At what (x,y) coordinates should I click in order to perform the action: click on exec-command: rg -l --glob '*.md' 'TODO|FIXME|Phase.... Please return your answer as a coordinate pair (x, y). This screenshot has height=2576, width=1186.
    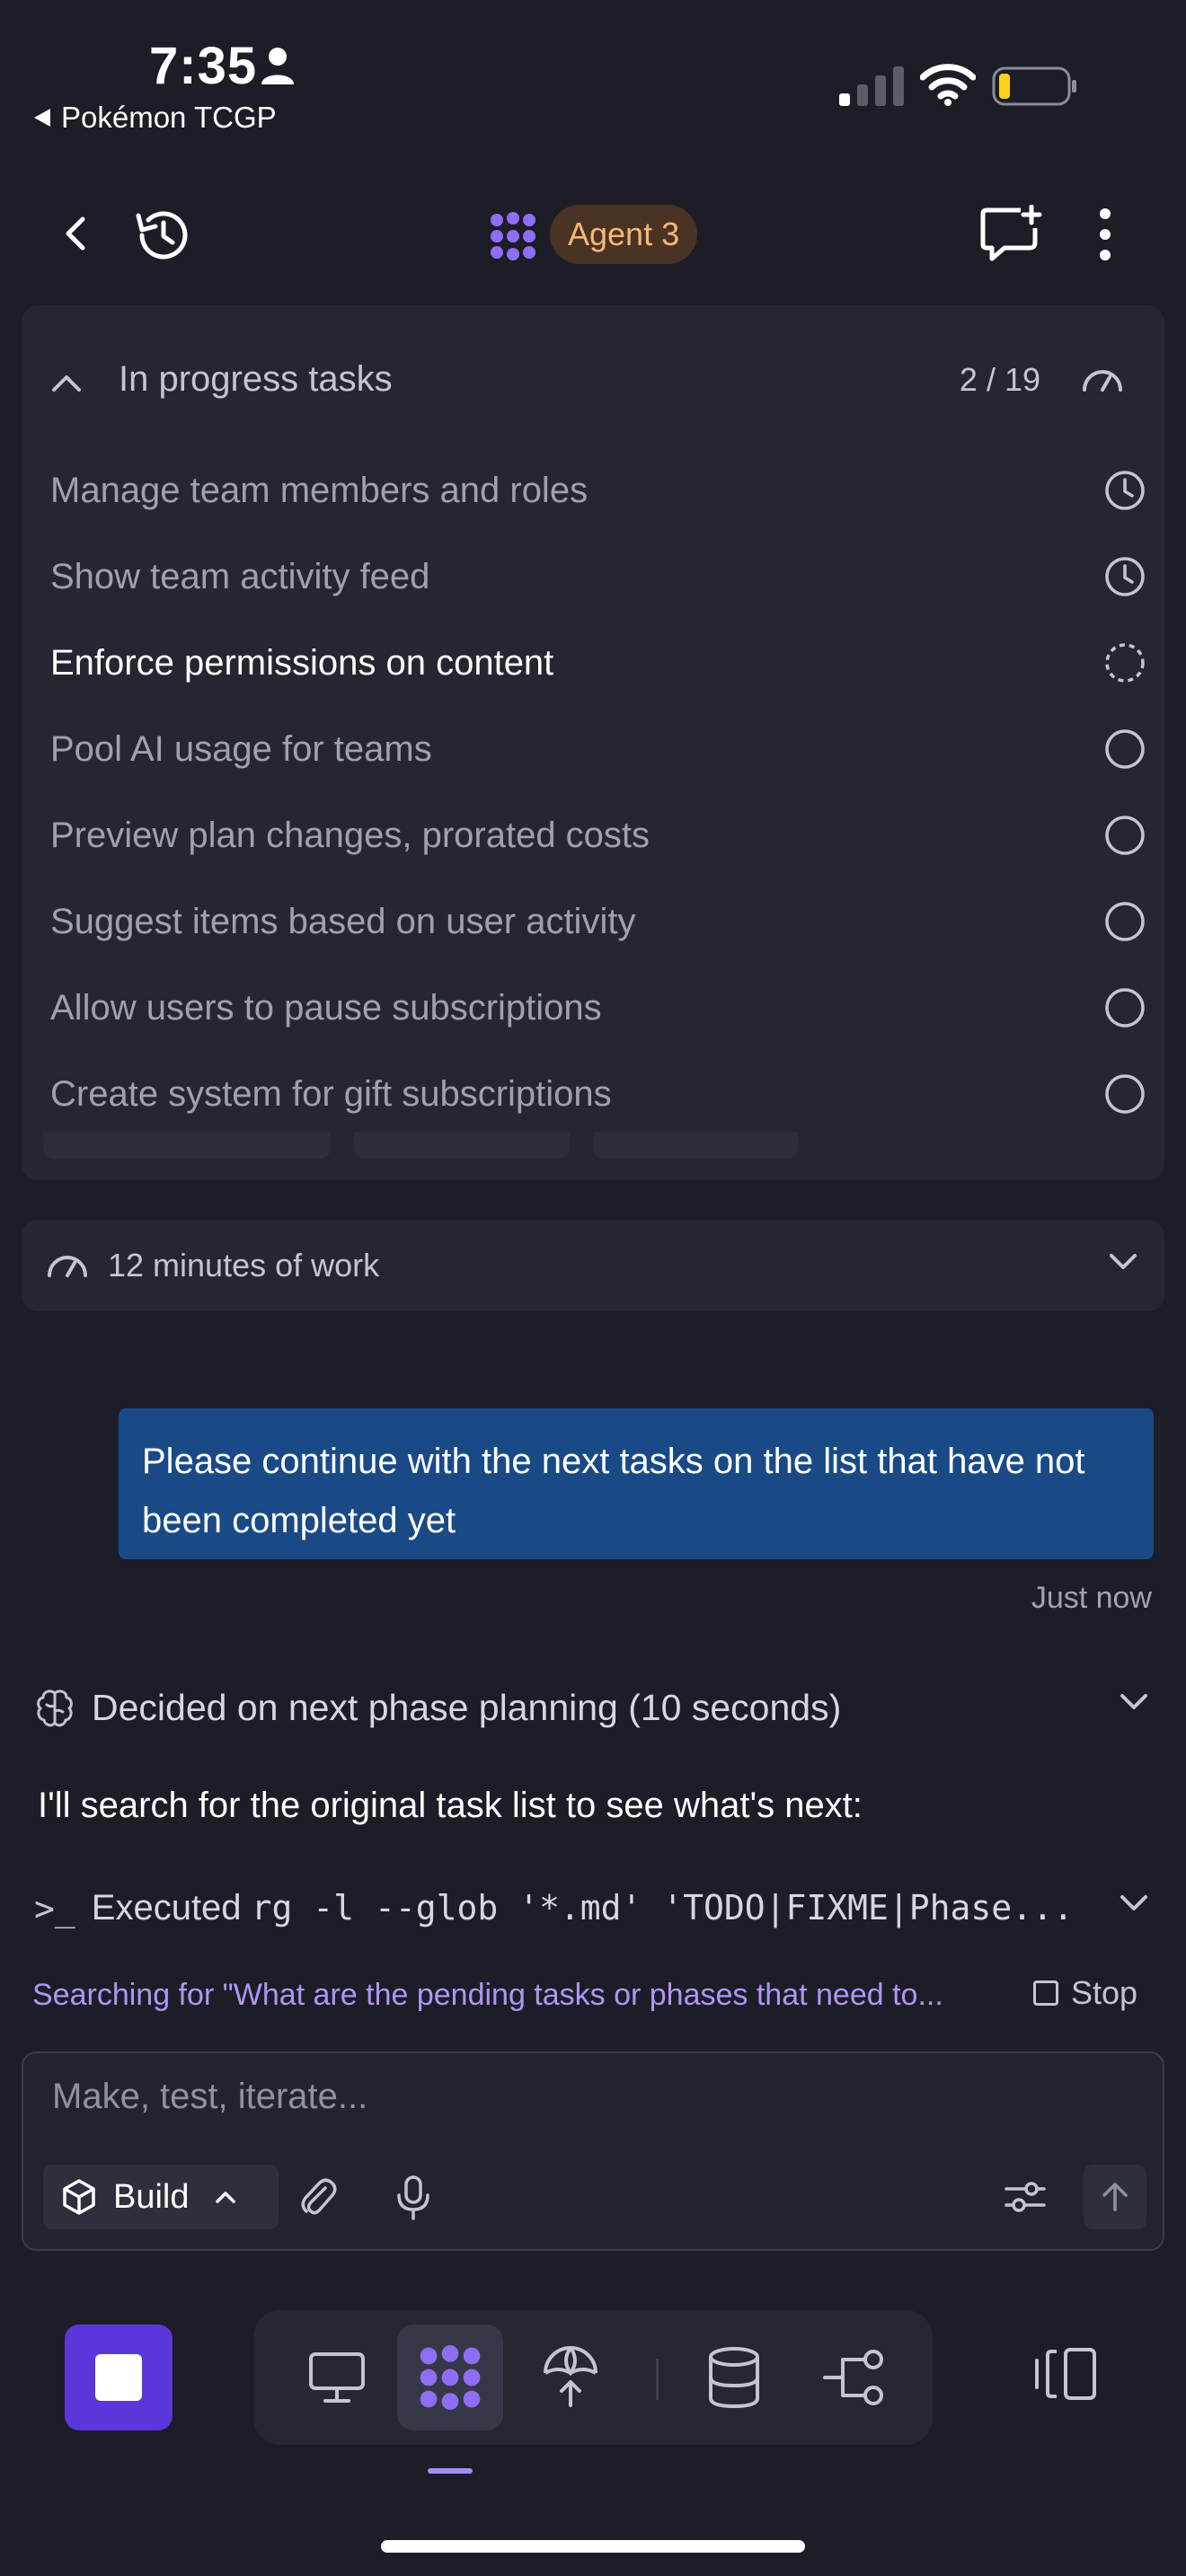
    Looking at the image, I should click on (662, 1908).